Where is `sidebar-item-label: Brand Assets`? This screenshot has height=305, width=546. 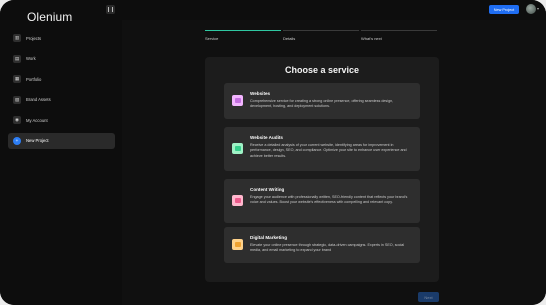 sidebar-item-label: Brand Assets is located at coordinates (38, 99).